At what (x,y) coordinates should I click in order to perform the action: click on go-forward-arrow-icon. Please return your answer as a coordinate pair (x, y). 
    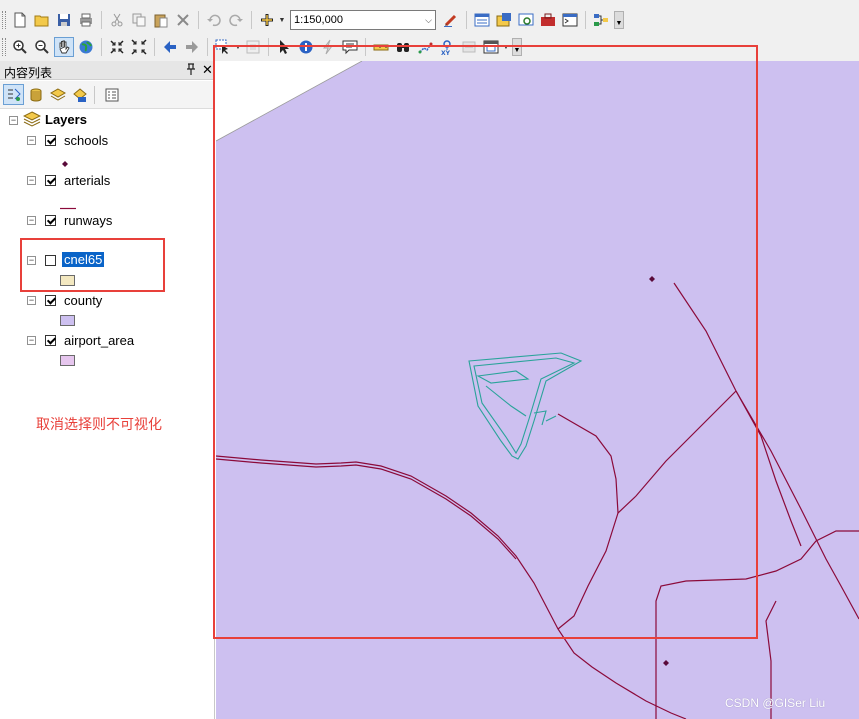
    Looking at the image, I should click on (192, 47).